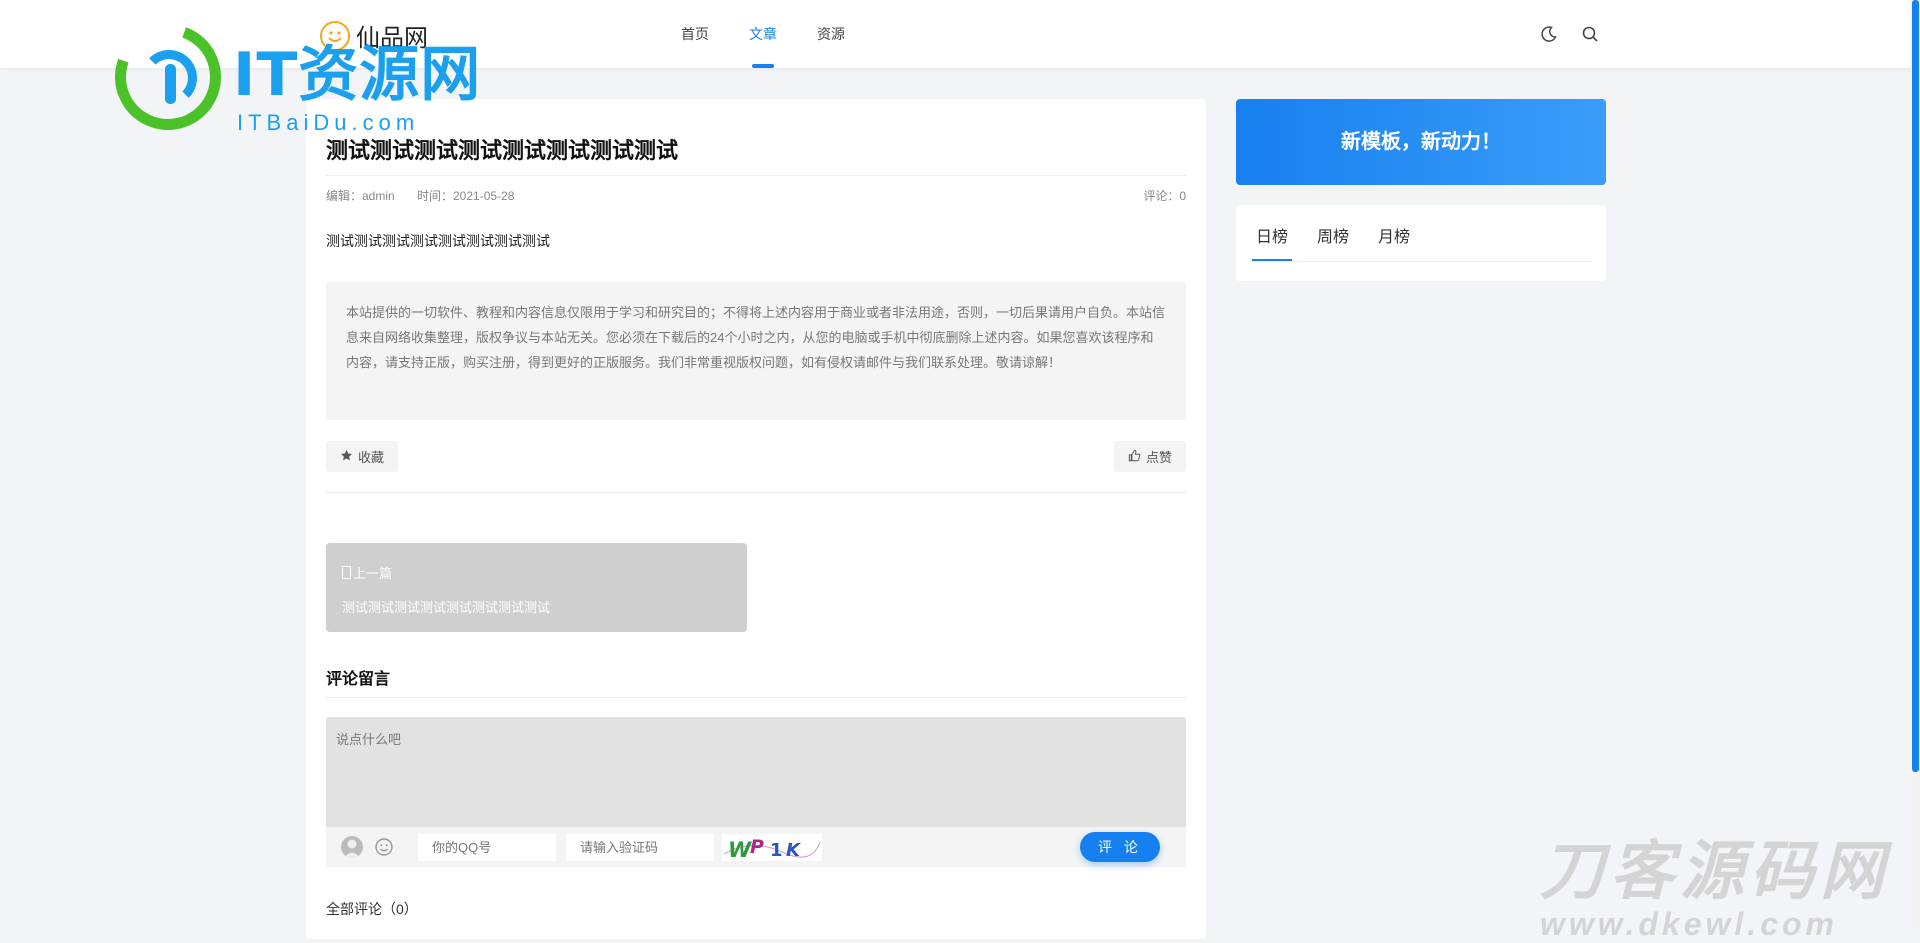 This screenshot has height=943, width=1920. I want to click on nav-resources: 资源, so click(831, 34).